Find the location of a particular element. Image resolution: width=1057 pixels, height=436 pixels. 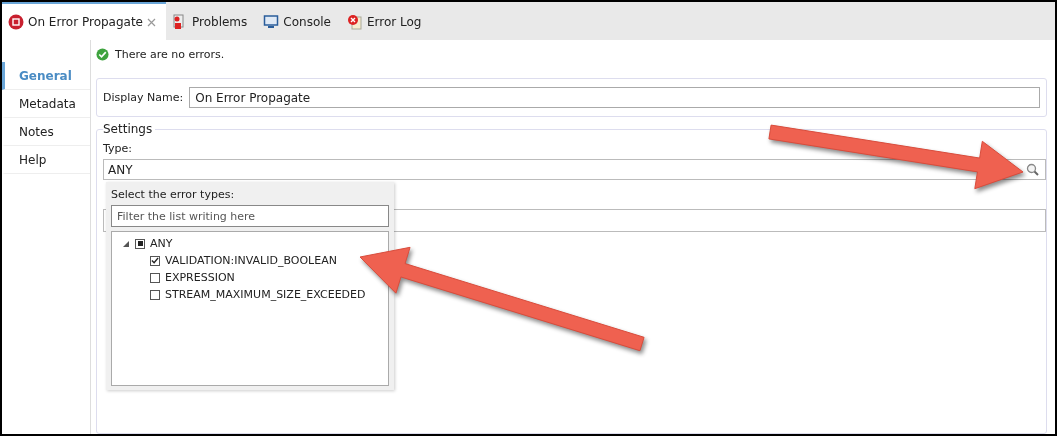

editor-tab: Error Log is located at coordinates (386, 21).